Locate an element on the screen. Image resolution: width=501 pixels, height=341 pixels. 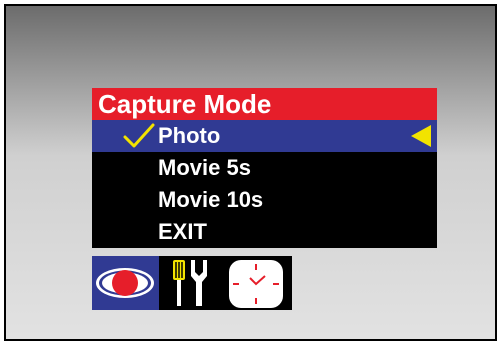
menu-item-photo: Photo is located at coordinates (264, 136).